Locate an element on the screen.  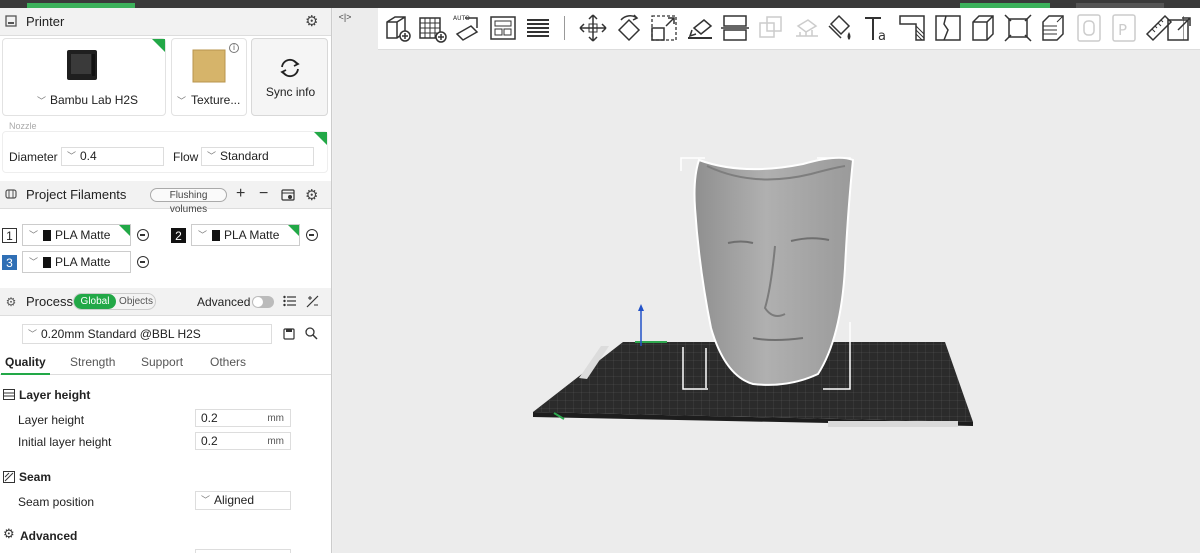
scale-icon is located at coordinates (664, 28).